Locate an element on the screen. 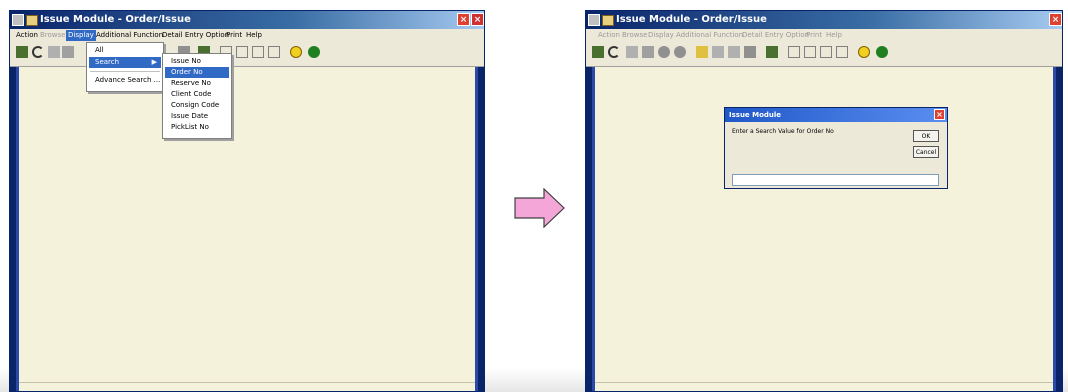 The image size is (1068, 392). dialog-prompt: Enter a Search Value for Order No is located at coordinates (783, 131).